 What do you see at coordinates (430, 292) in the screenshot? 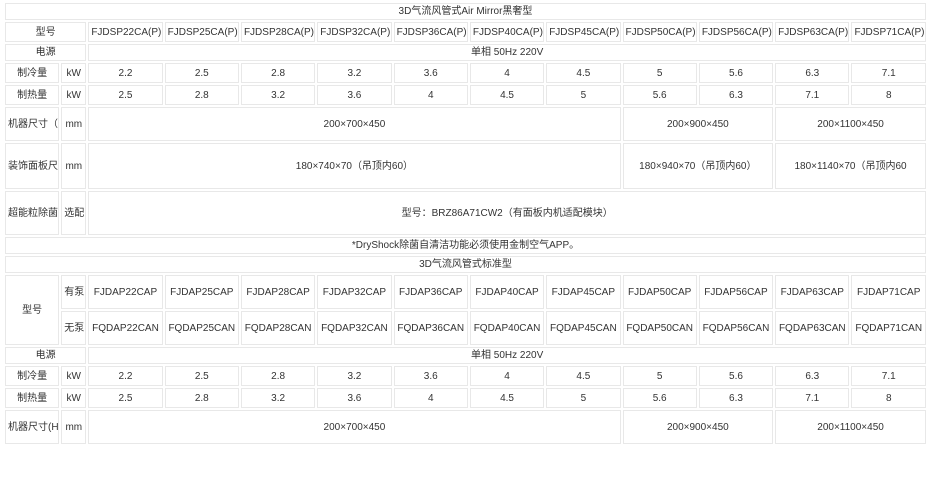
I see `model-cell: FJDAP36CAP` at bounding box center [430, 292].